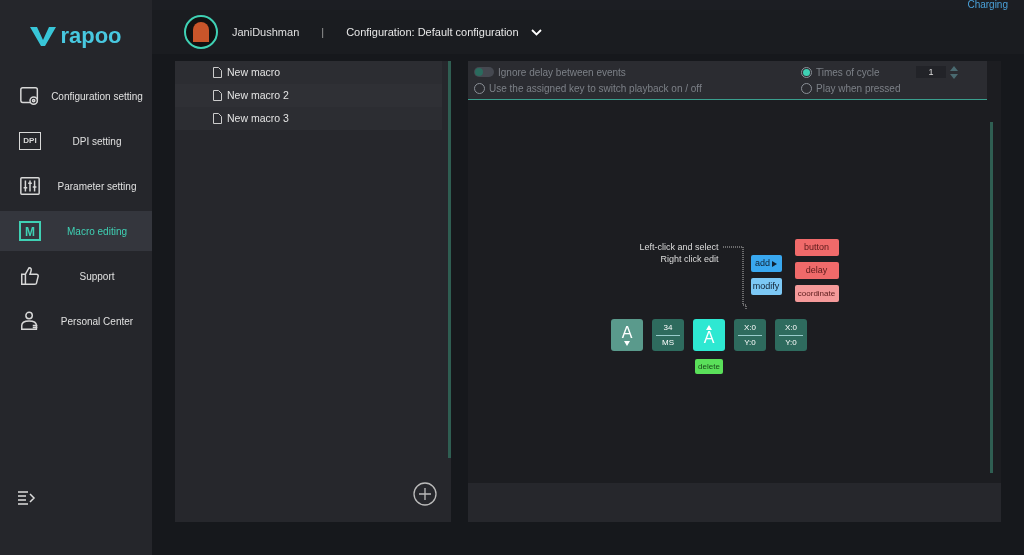 This screenshot has width=1024, height=555. I want to click on coordinate-option: coordinate, so click(816, 293).